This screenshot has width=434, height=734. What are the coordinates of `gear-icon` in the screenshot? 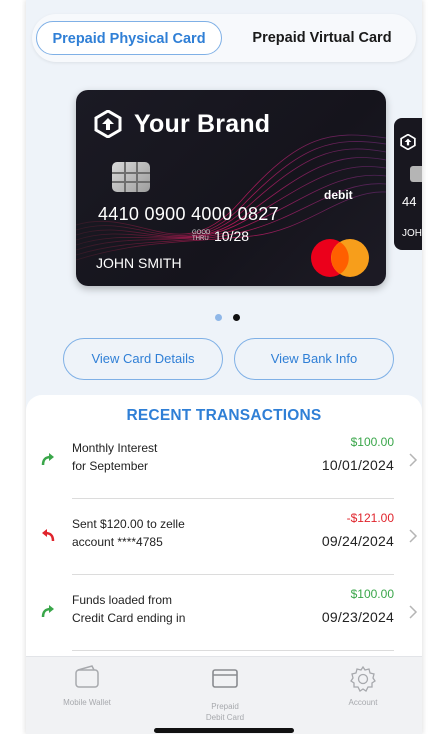 It's located at (363, 678).